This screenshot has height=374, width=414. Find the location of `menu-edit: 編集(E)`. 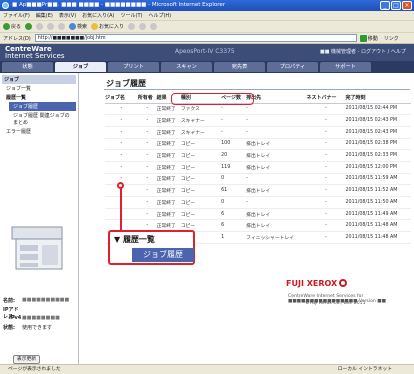

menu-edit: 編集(E) is located at coordinates (44, 15).